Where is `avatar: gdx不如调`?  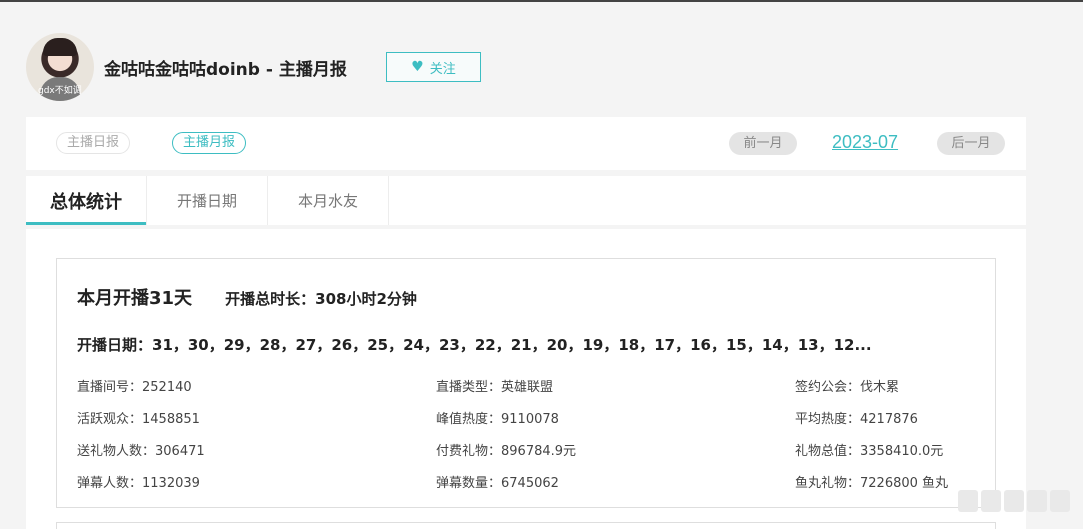 avatar: gdx不如调 is located at coordinates (60, 67).